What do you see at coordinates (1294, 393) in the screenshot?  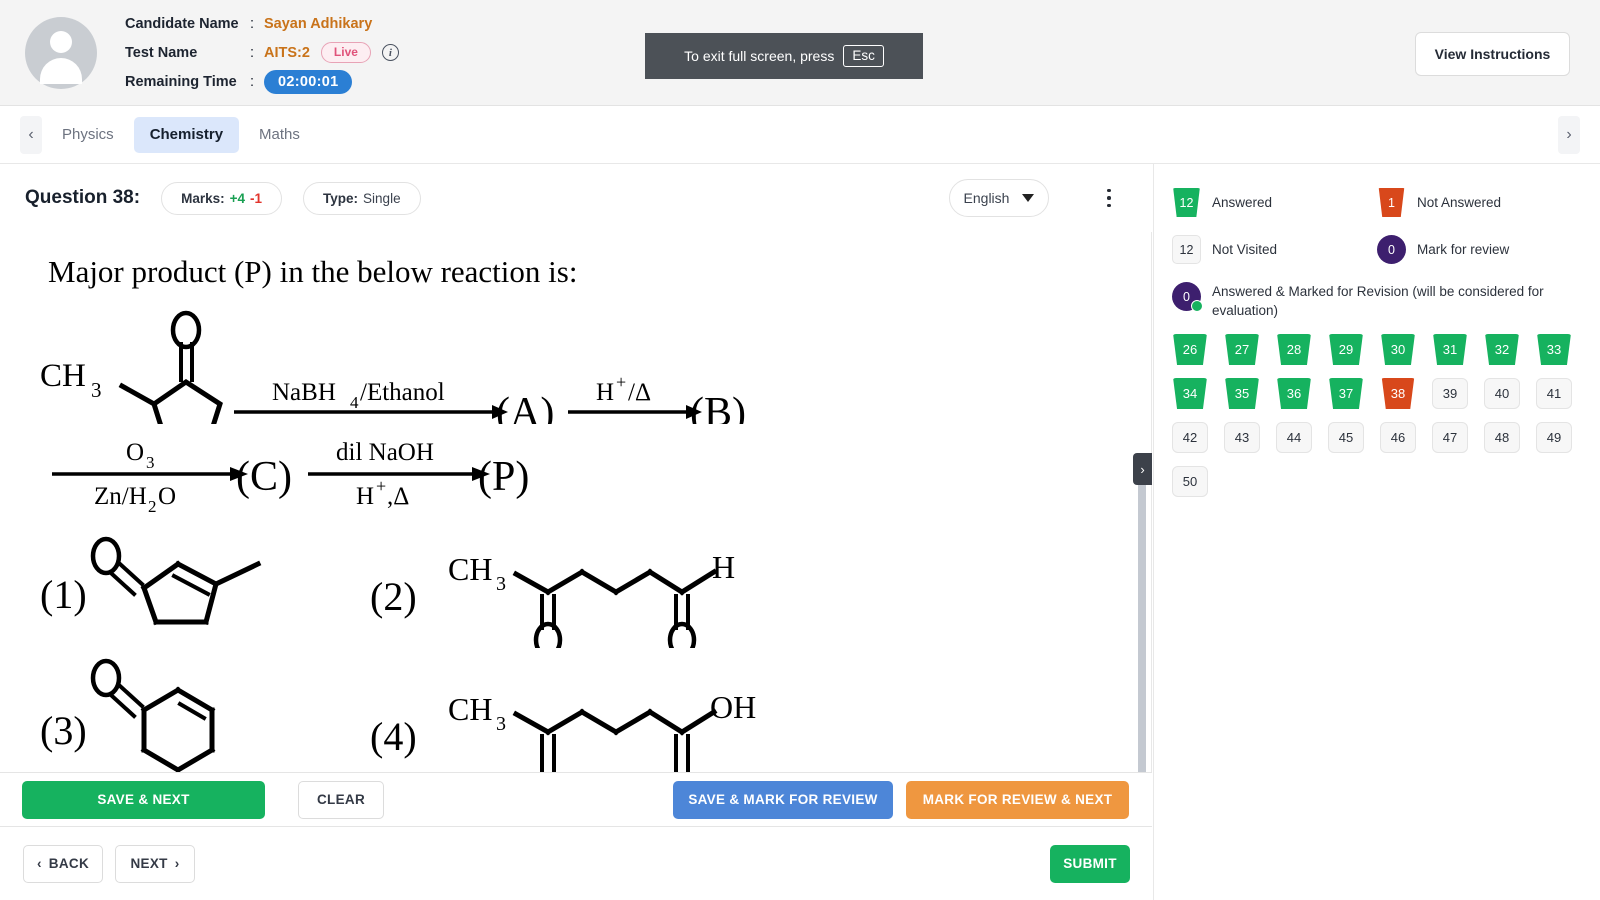 I see `palette-q36: 36` at bounding box center [1294, 393].